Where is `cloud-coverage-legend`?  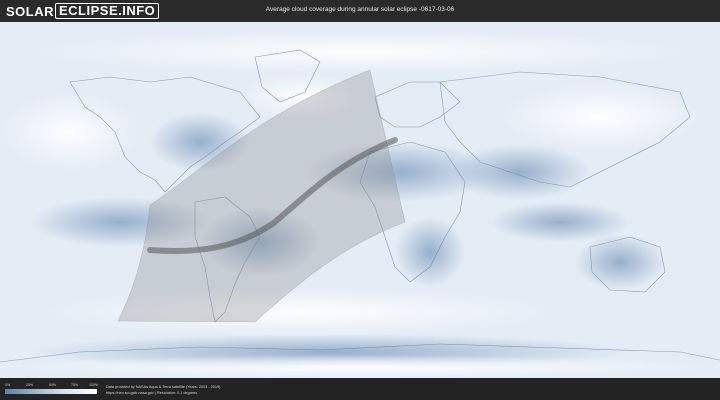
cloud-coverage-legend is located at coordinates (51, 391).